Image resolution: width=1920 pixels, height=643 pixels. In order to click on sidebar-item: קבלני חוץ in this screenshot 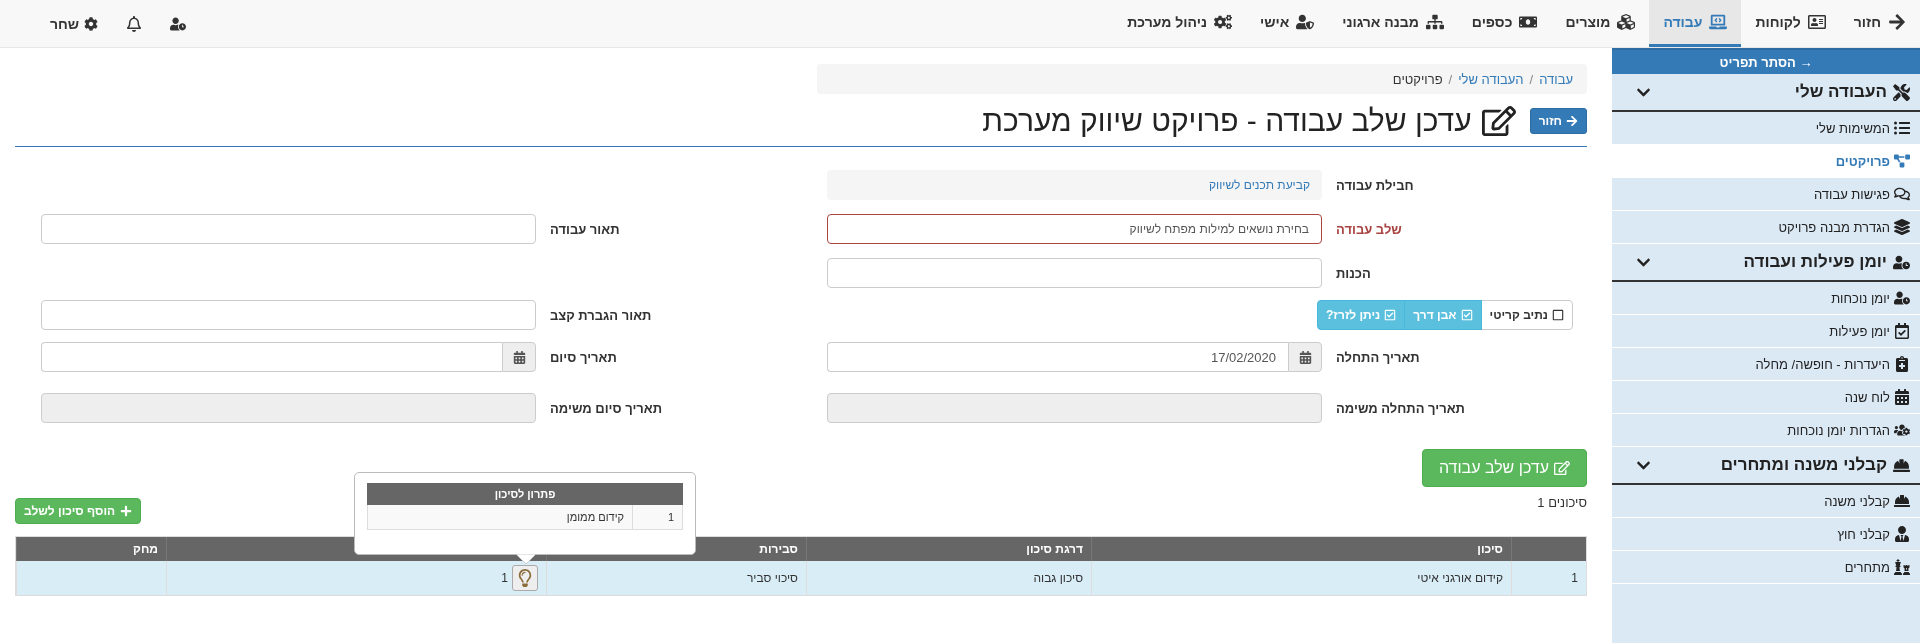, I will do `click(1766, 534)`.